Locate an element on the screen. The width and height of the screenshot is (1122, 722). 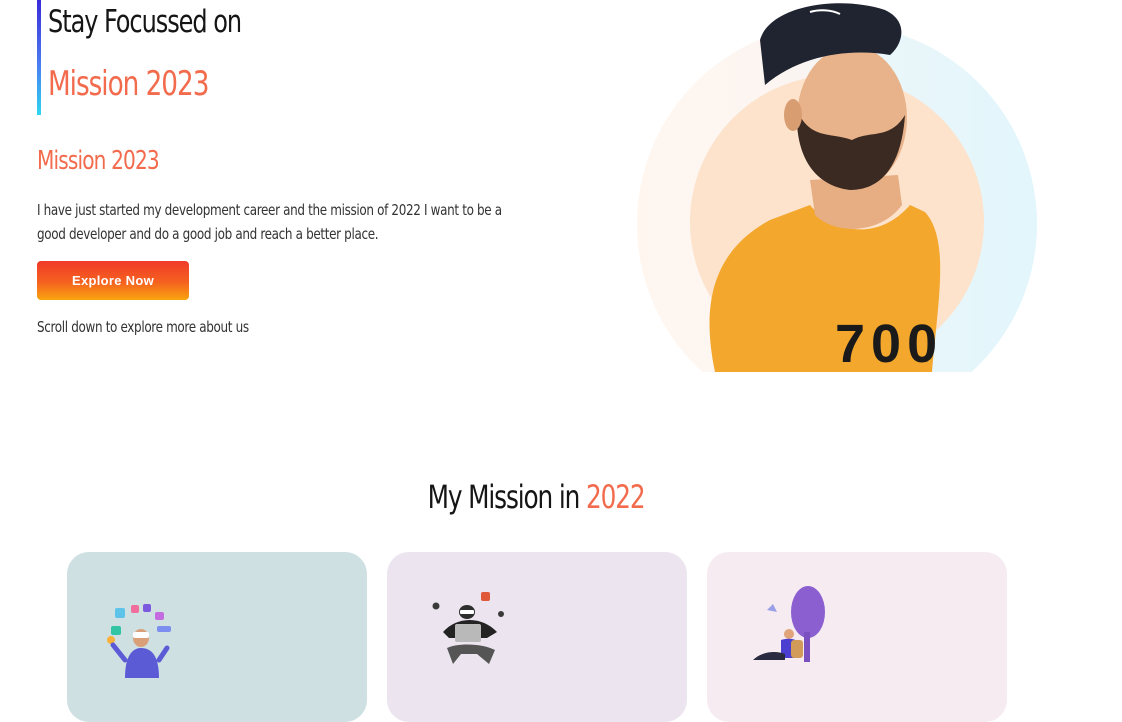
mission-section-title: My Mission in 2022 is located at coordinates (536, 497).